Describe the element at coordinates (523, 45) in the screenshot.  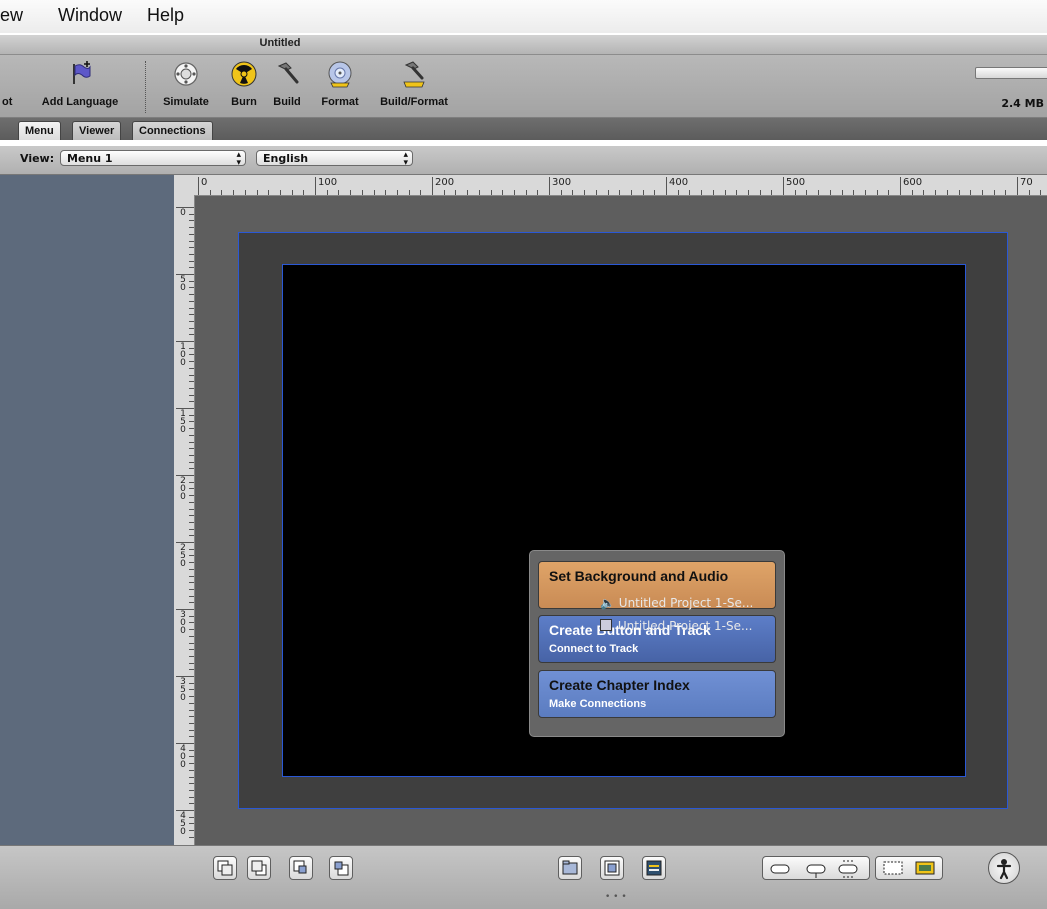
I see `window-title-bar: Untitled` at that location.